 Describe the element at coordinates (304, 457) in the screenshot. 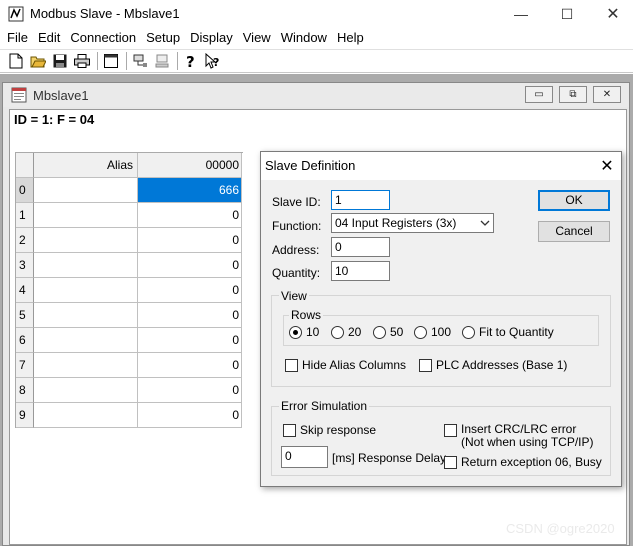

I see `response-delay-input: 0` at that location.